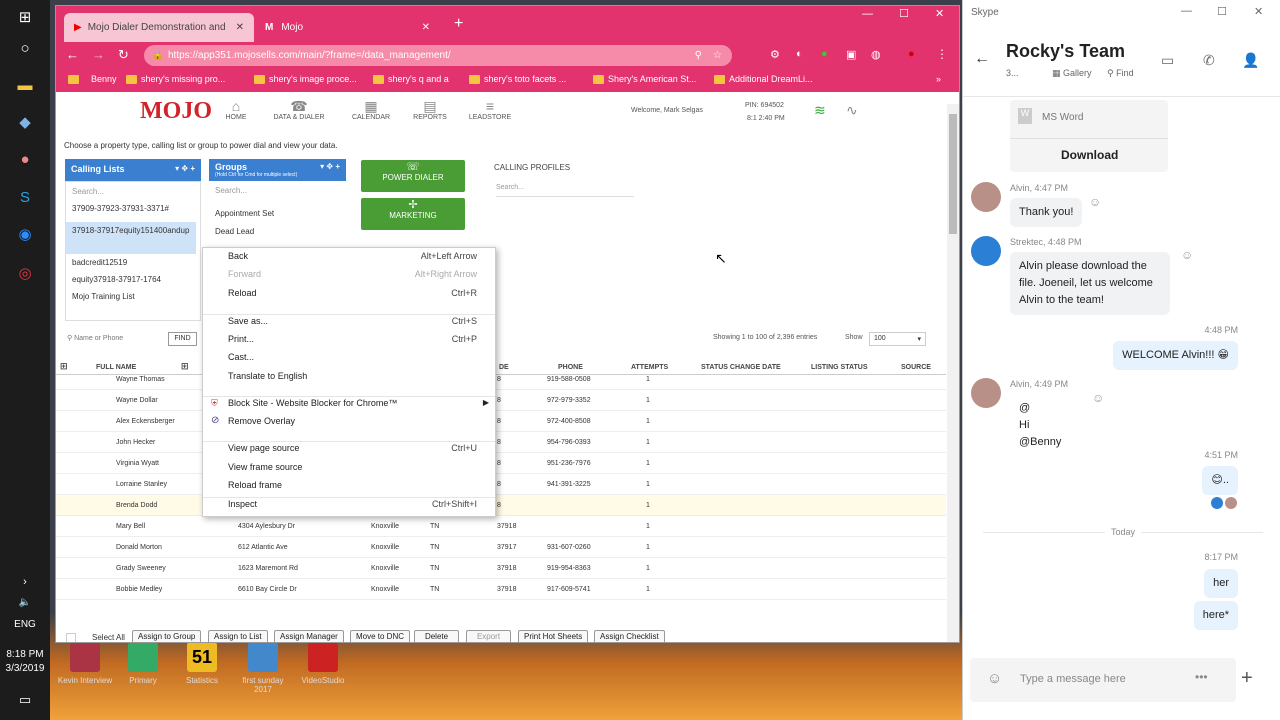 This screenshot has width=1280, height=720. What do you see at coordinates (986, 197) in the screenshot?
I see `avatar-alvin` at bounding box center [986, 197].